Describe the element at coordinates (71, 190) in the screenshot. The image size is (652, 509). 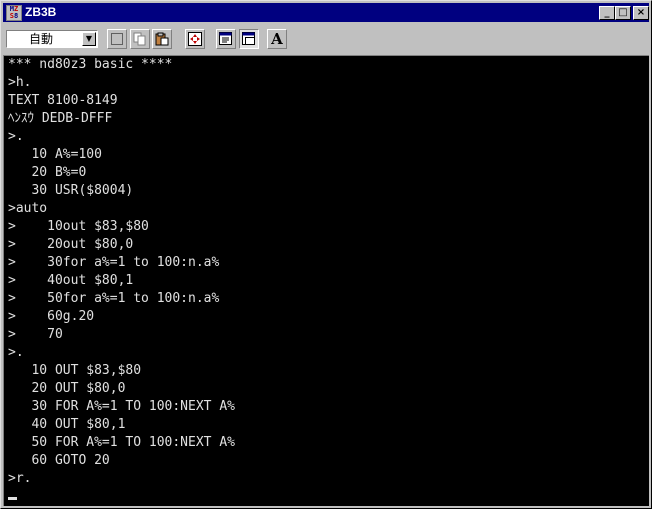
I see `terminal-line: 30 USR($8004)` at that location.